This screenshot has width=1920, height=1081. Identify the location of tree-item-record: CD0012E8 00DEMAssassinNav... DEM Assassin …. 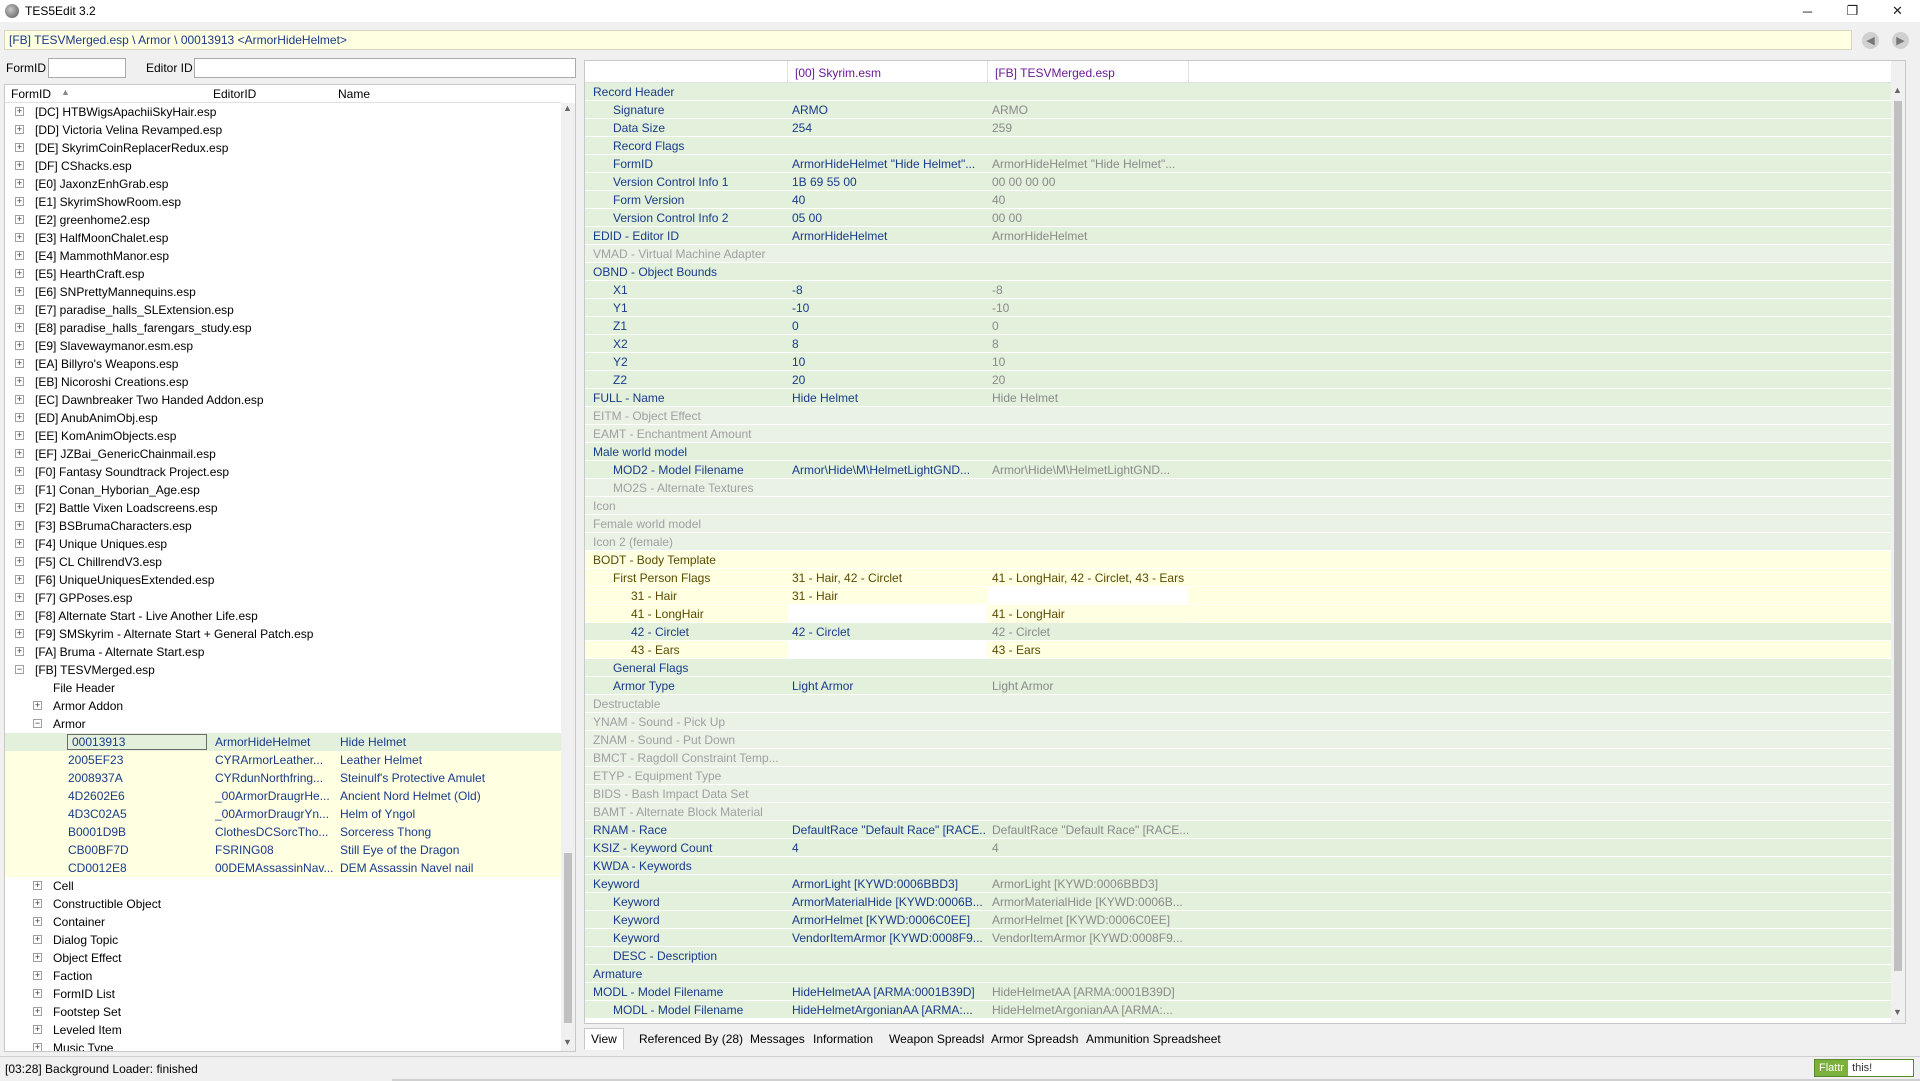
(283, 868).